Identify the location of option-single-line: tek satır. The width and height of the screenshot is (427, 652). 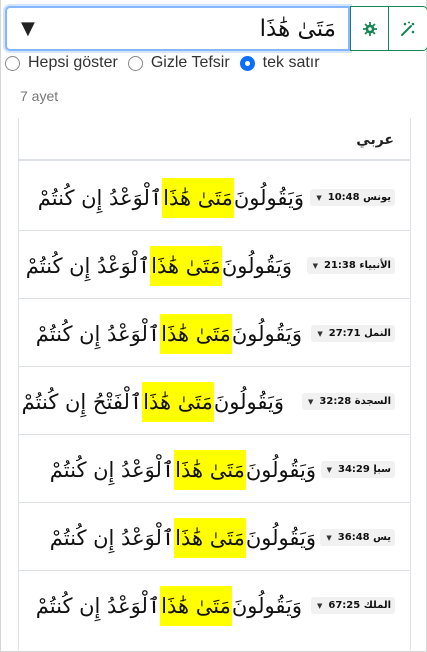
(279, 63).